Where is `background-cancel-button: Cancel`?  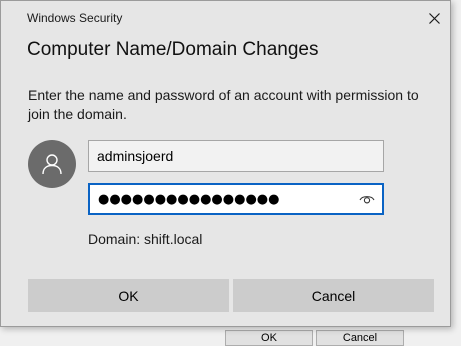
background-cancel-button: Cancel is located at coordinates (360, 338).